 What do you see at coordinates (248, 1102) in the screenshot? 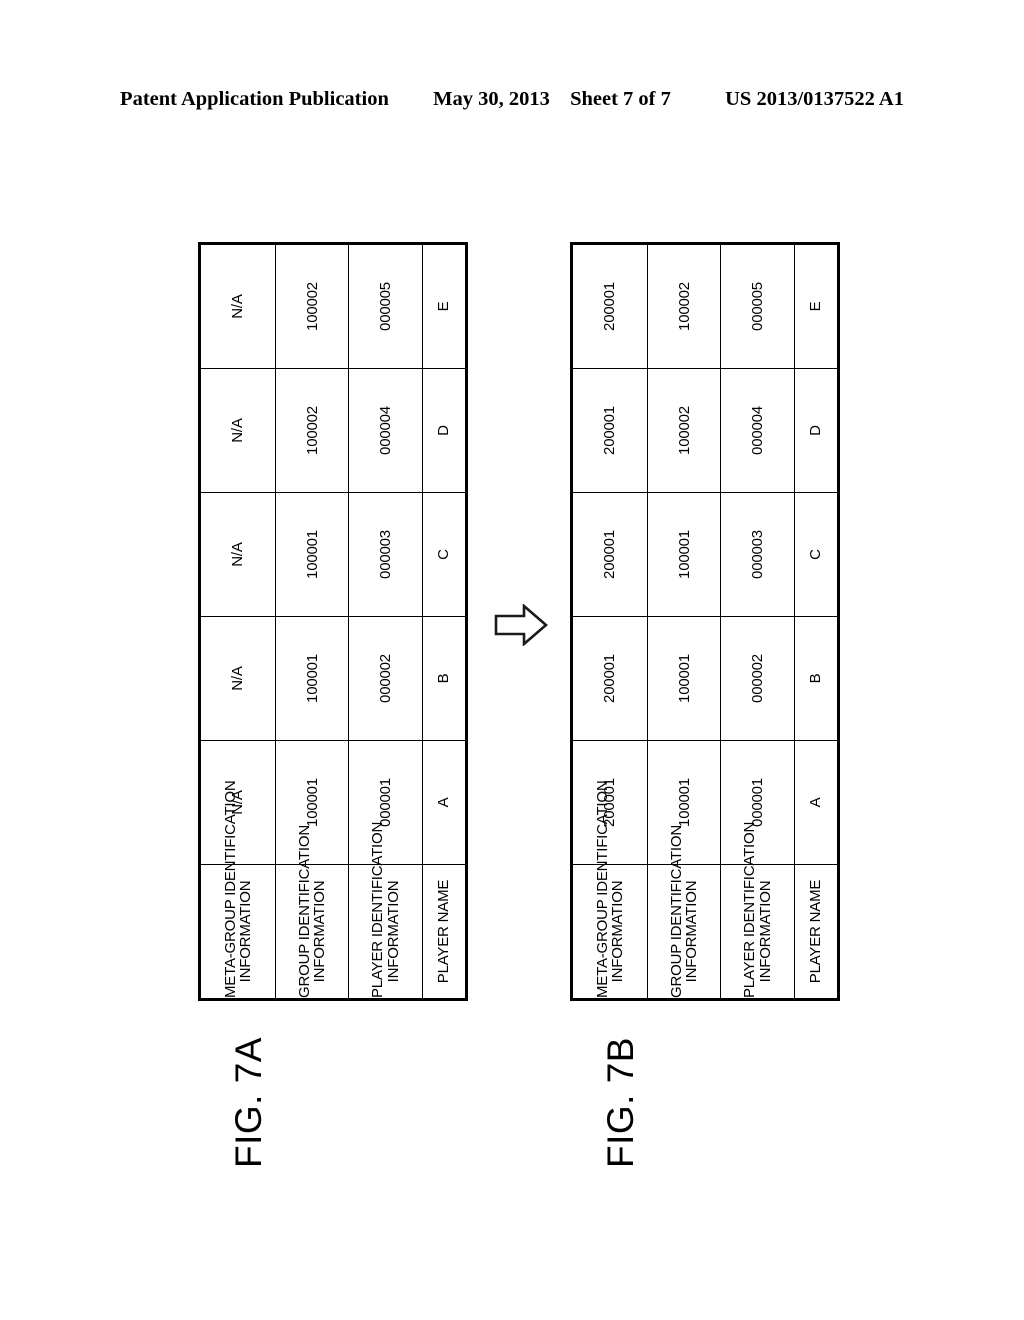
I see `figure-caption-7a: FIG. 7A` at bounding box center [248, 1102].